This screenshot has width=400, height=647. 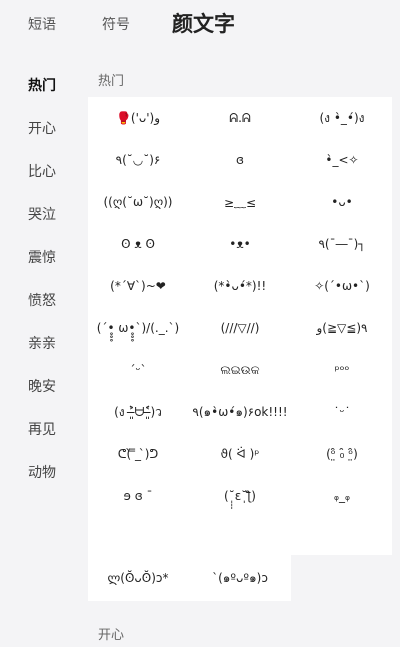 I want to click on kaomoji-item: ✧(ˊ•ω•ˋ), so click(x=342, y=286).